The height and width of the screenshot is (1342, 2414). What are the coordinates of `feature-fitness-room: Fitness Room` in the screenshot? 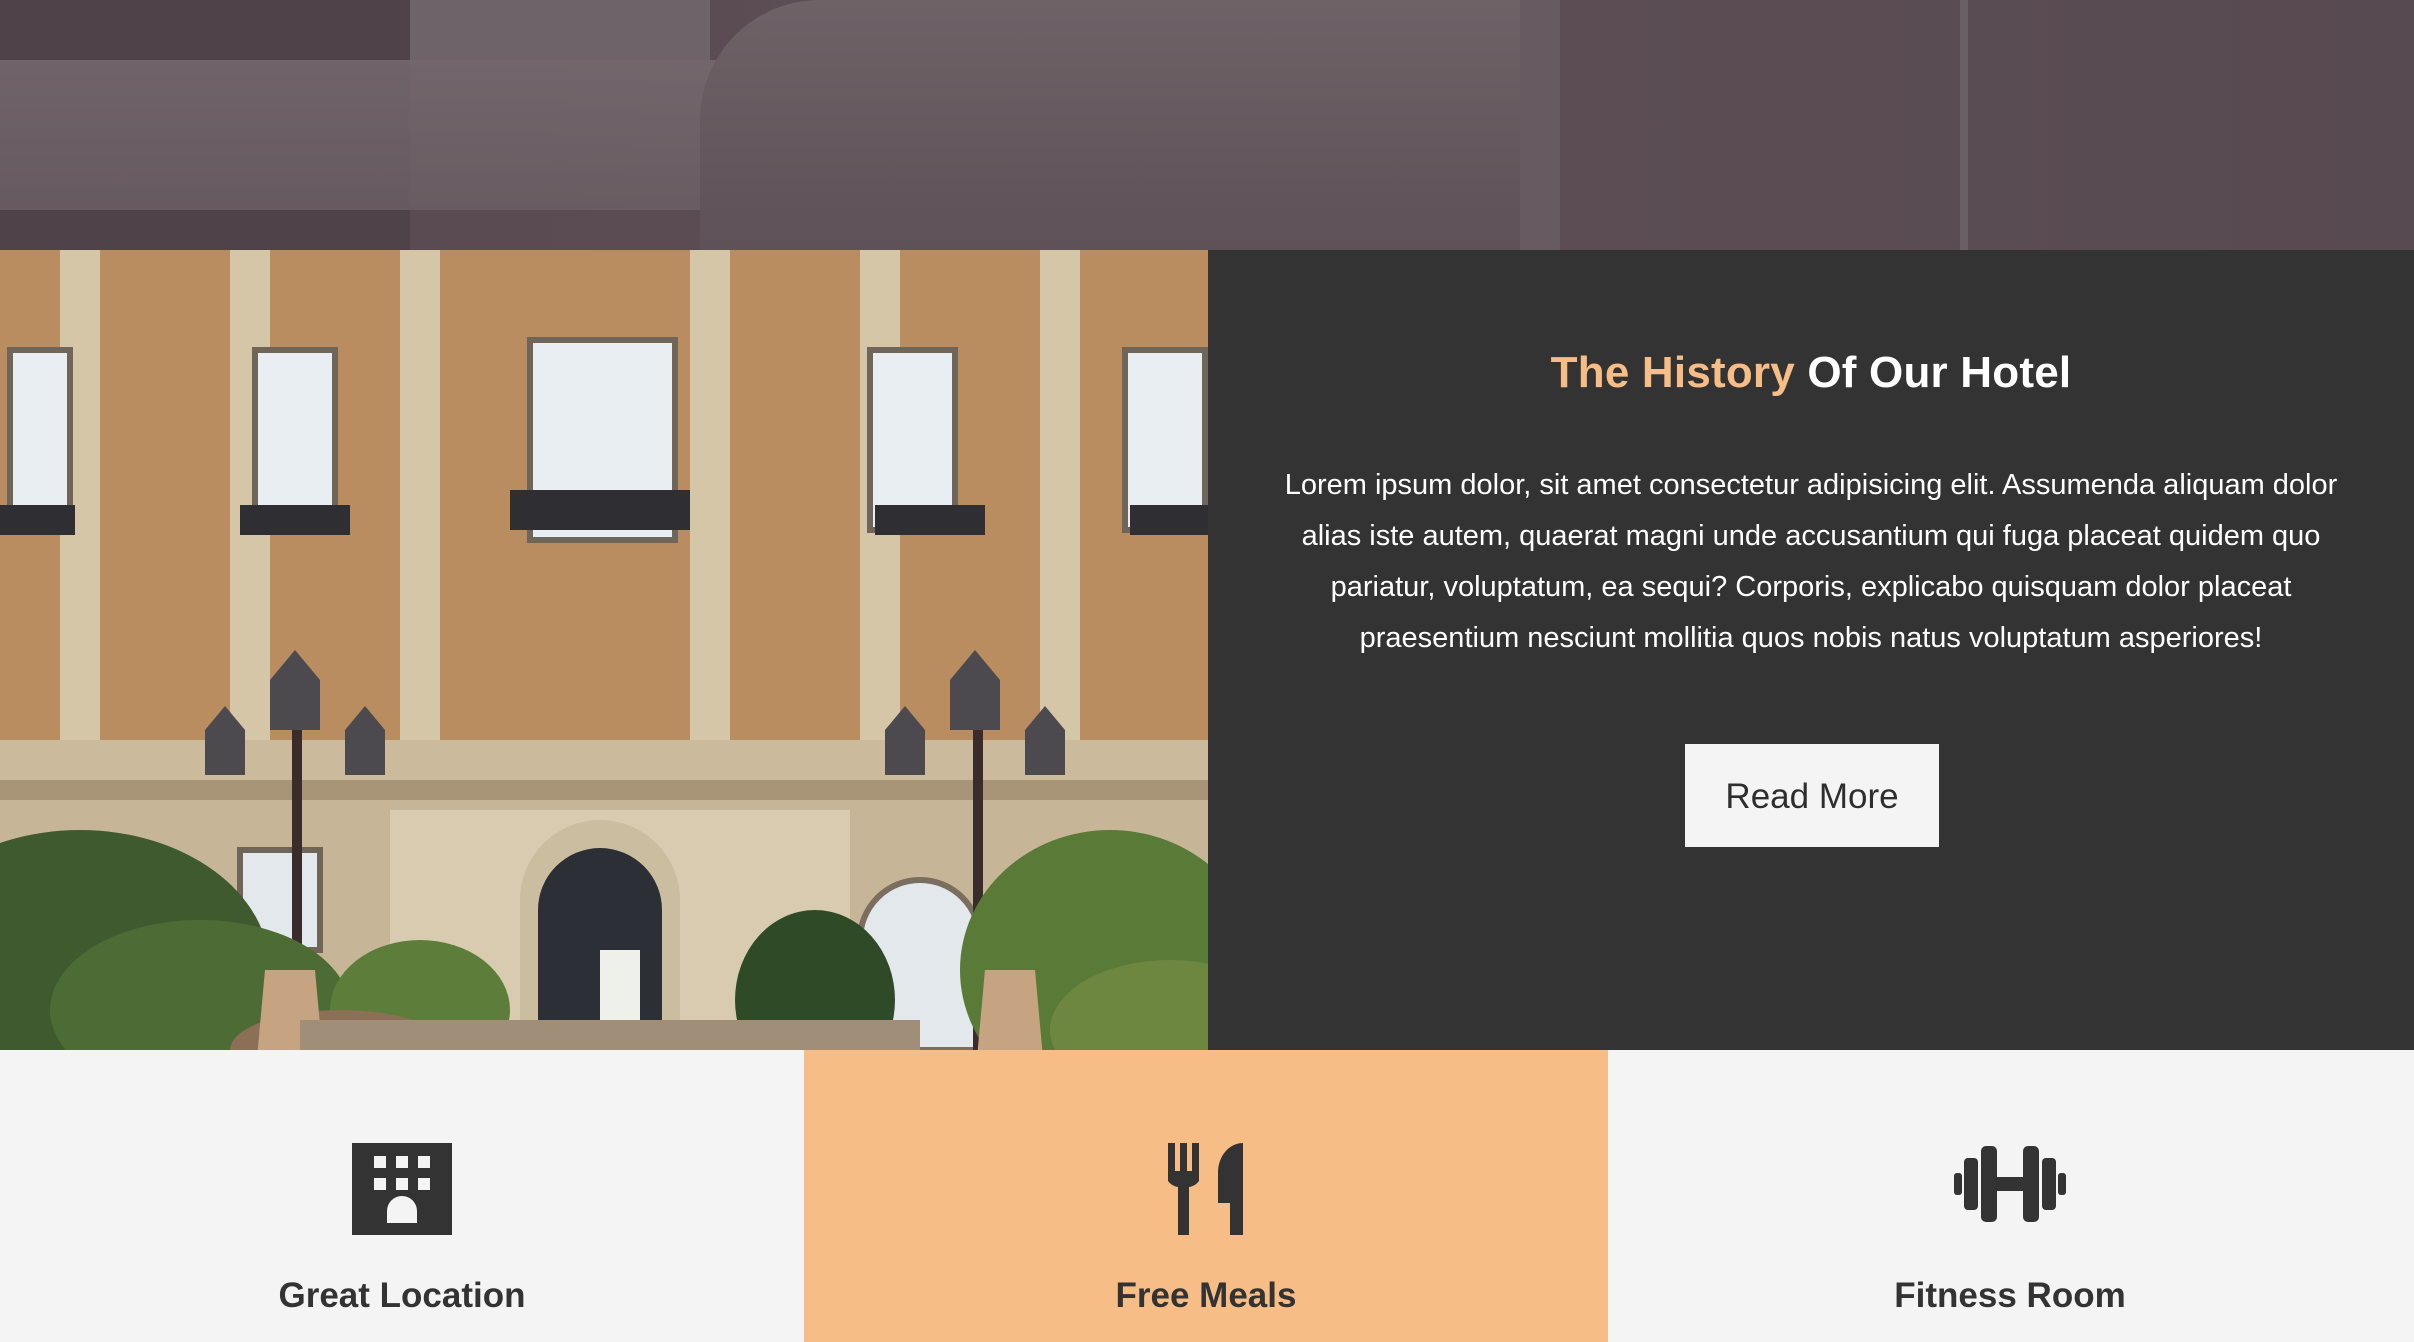 It's located at (2010, 1196).